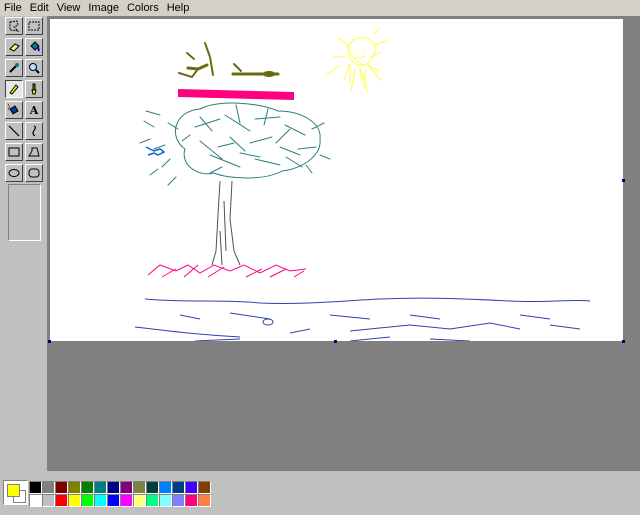  I want to click on free-form-select-tool, so click(14, 26).